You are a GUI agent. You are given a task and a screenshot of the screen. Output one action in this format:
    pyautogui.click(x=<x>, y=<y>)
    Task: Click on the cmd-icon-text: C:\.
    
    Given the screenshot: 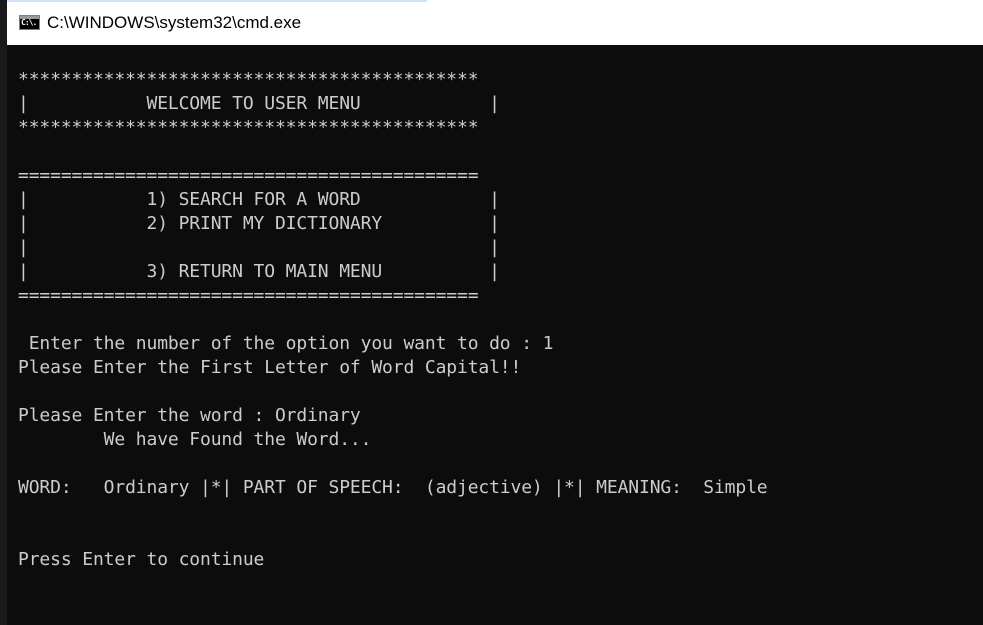 What is the action you would take?
    pyautogui.click(x=29, y=22)
    